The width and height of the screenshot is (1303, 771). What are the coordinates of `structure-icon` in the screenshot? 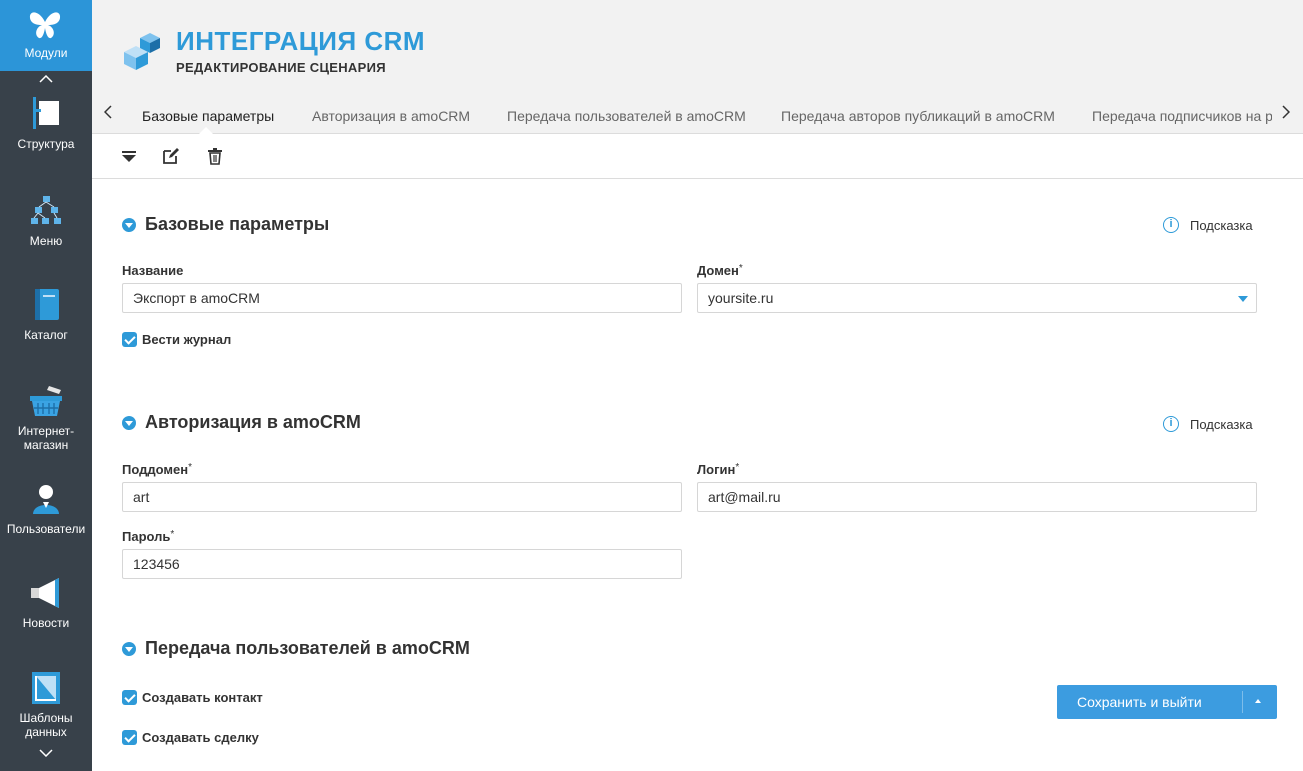 It's located at (46, 113).